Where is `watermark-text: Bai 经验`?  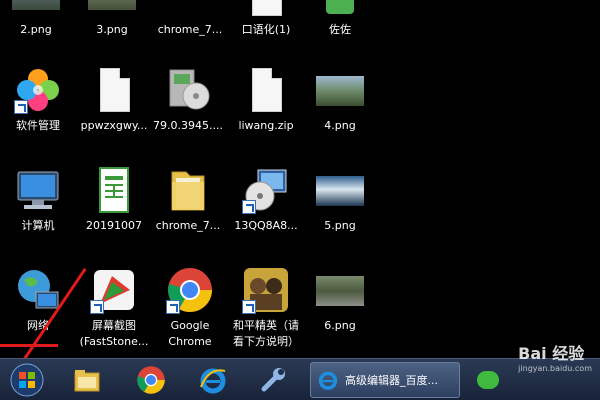
watermark-text: Bai 经验 is located at coordinates (551, 353).